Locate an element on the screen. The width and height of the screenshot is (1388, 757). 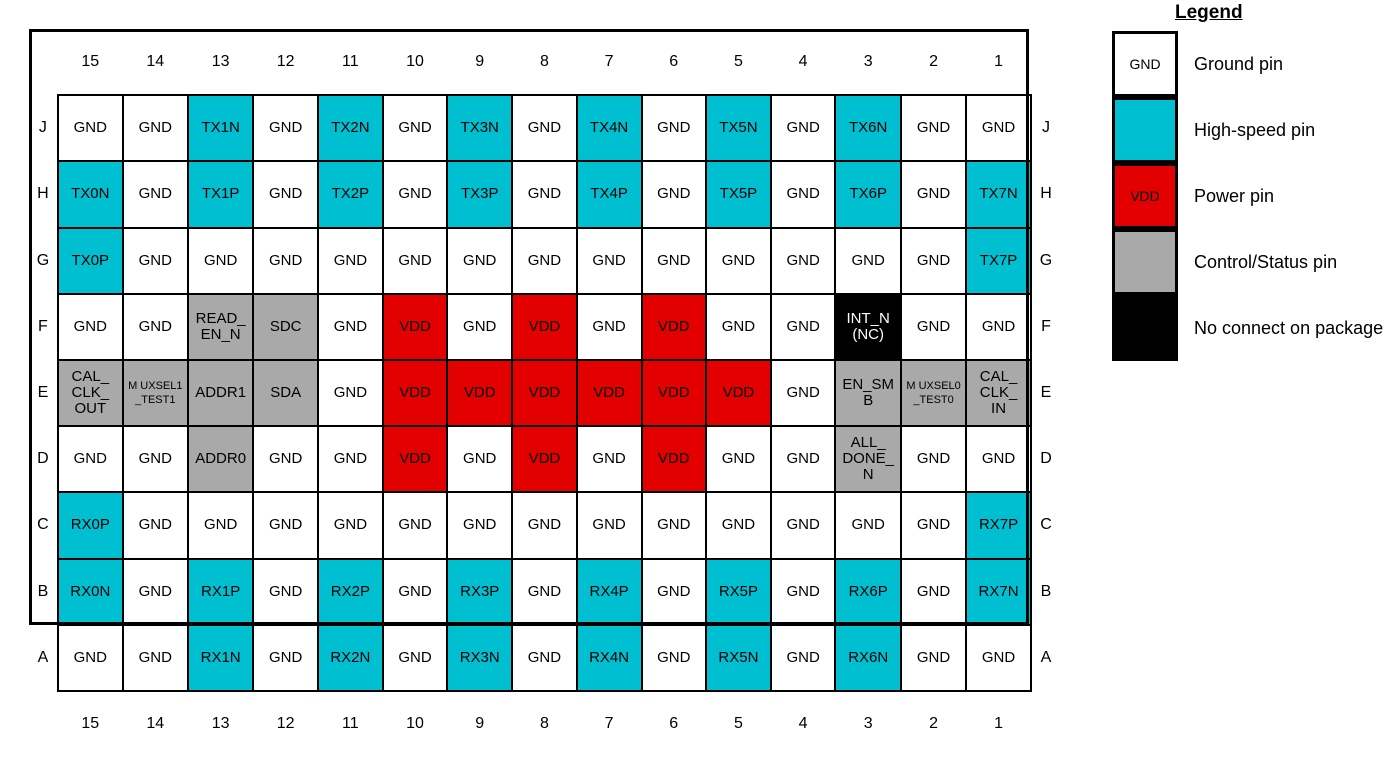
pin-cell: RX3P is located at coordinates (480, 591).